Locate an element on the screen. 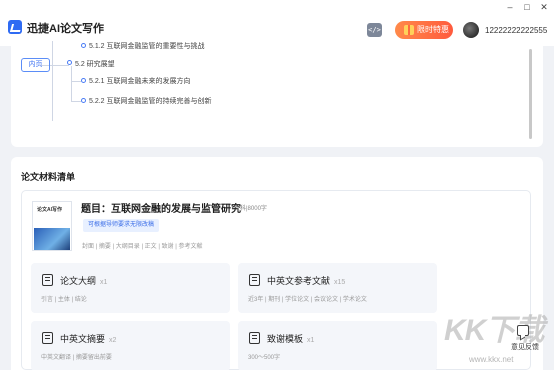 This screenshot has height=370, width=554. app-title: 迅捷AI论文写作 is located at coordinates (65, 29).